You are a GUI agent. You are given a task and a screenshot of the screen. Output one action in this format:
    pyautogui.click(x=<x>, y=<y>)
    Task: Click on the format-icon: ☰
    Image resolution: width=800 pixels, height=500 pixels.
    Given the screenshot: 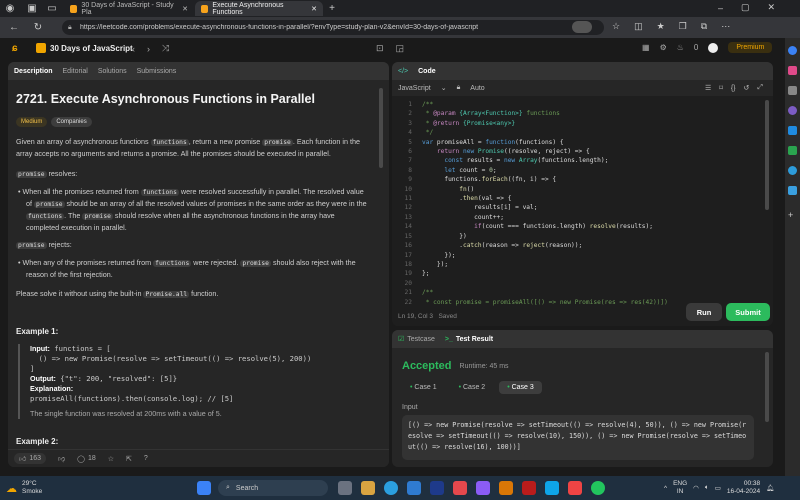 What is the action you would take?
    pyautogui.click(x=708, y=88)
    